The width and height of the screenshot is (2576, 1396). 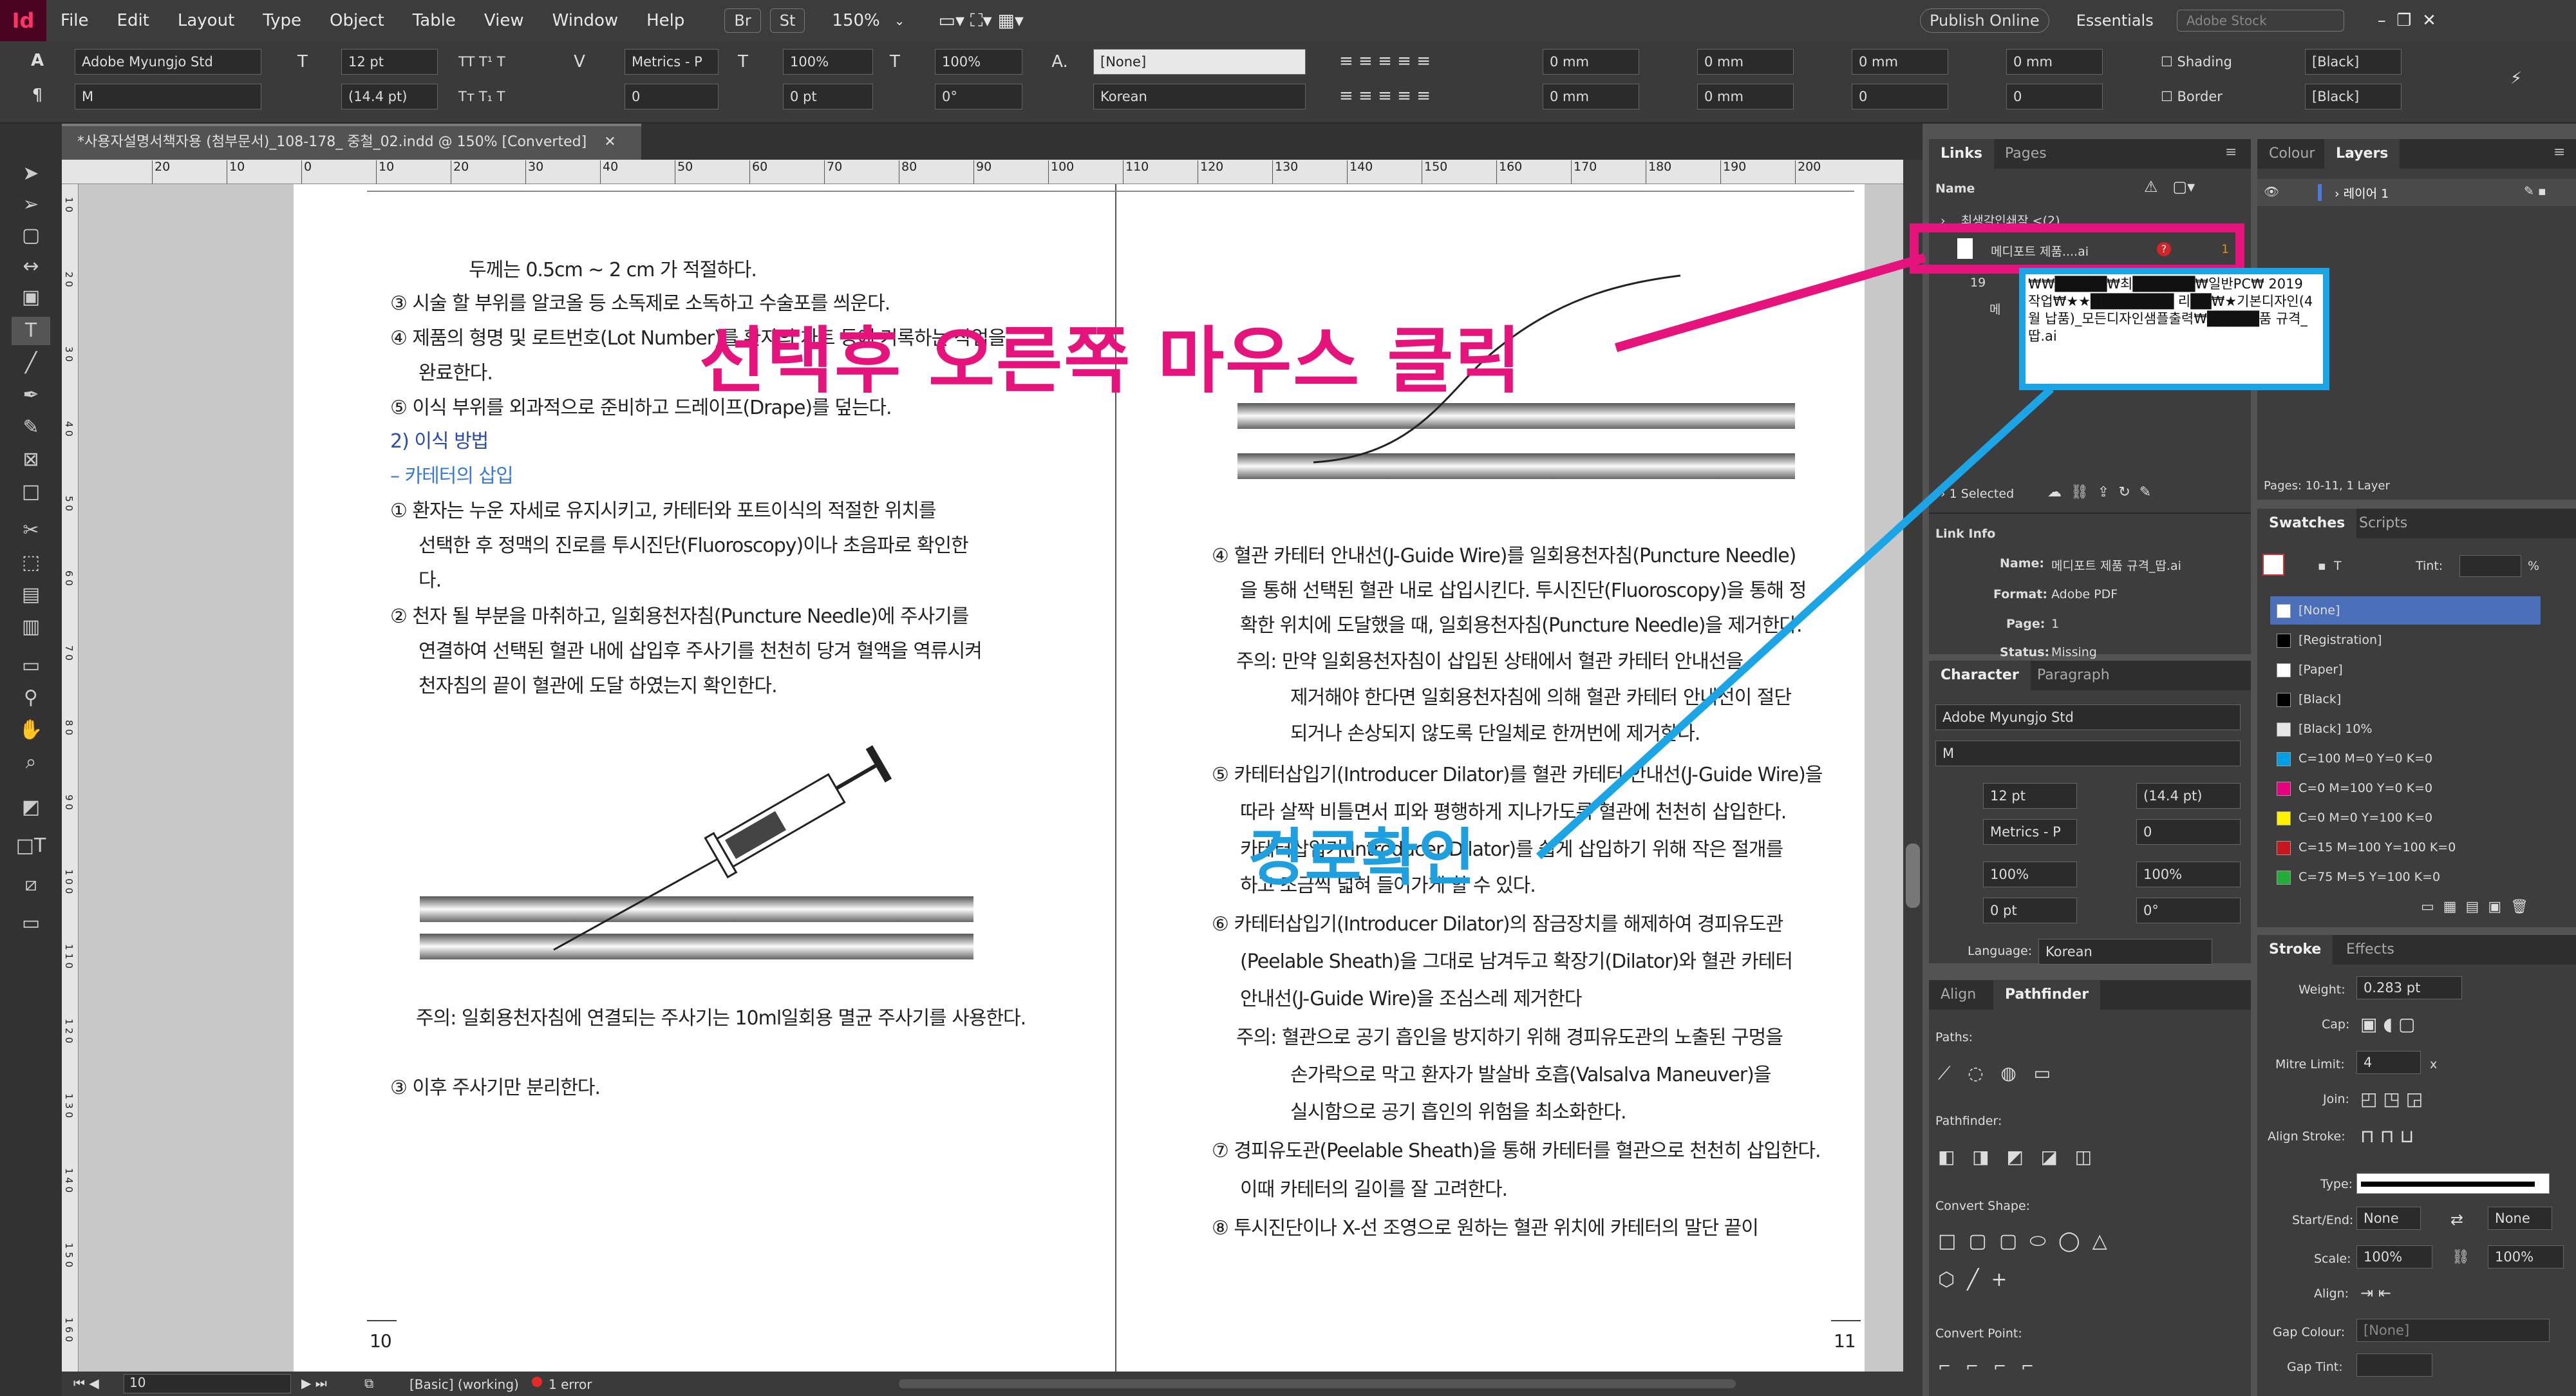 I want to click on page-number-field: 10, so click(x=207, y=1383).